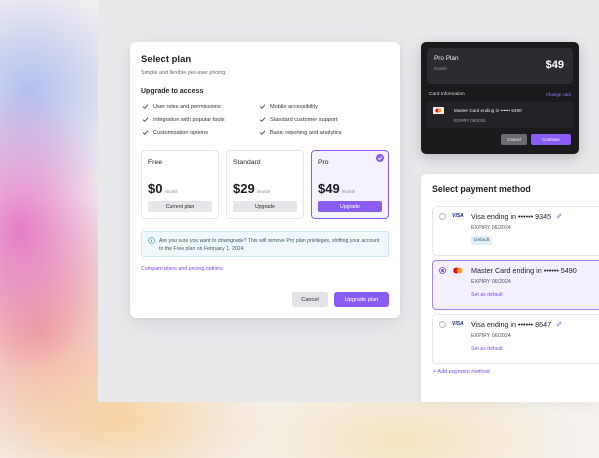 The width and height of the screenshot is (599, 458). What do you see at coordinates (323, 162) in the screenshot?
I see `plan-name: Pro` at bounding box center [323, 162].